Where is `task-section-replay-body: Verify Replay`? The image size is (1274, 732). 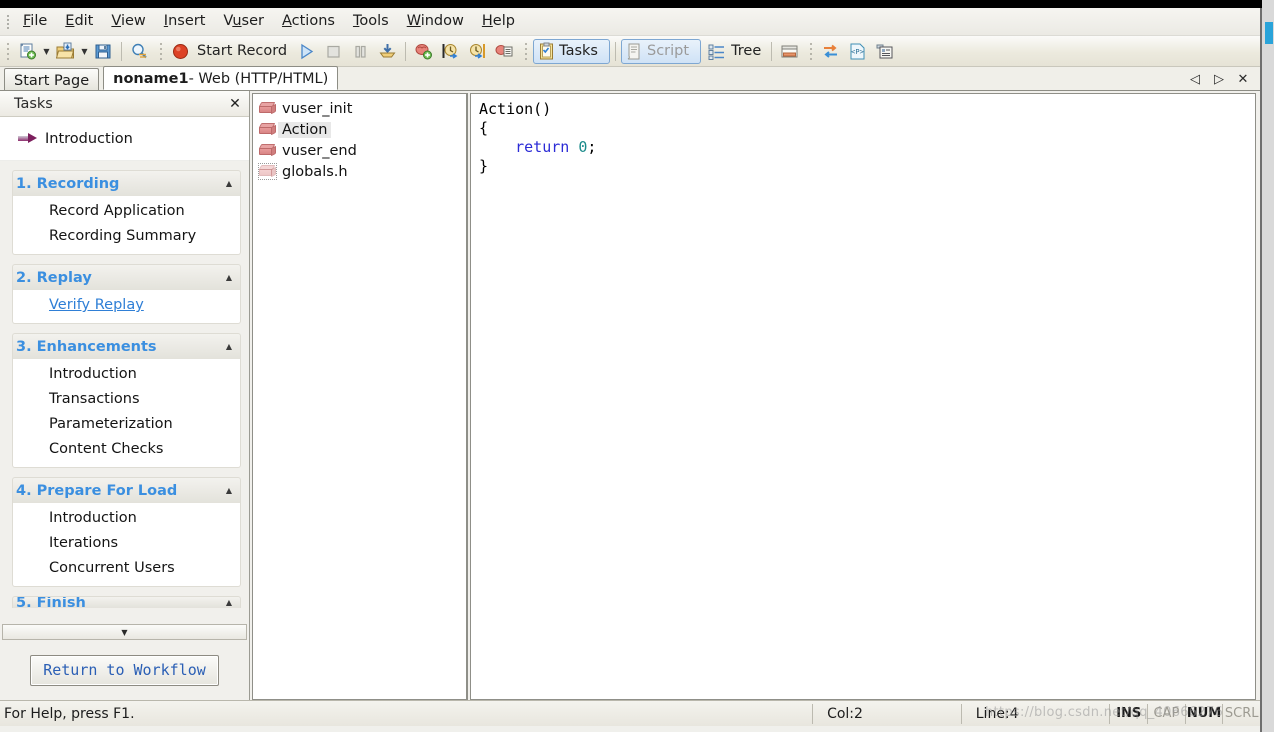
task-section-replay-body: Verify Replay is located at coordinates (126, 307).